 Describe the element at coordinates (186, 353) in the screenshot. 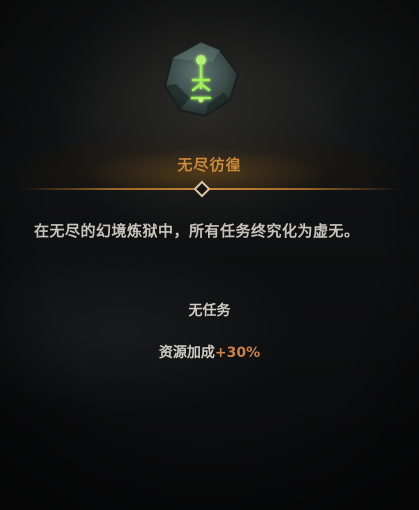

I see `bonus-label: 资源加成` at that location.